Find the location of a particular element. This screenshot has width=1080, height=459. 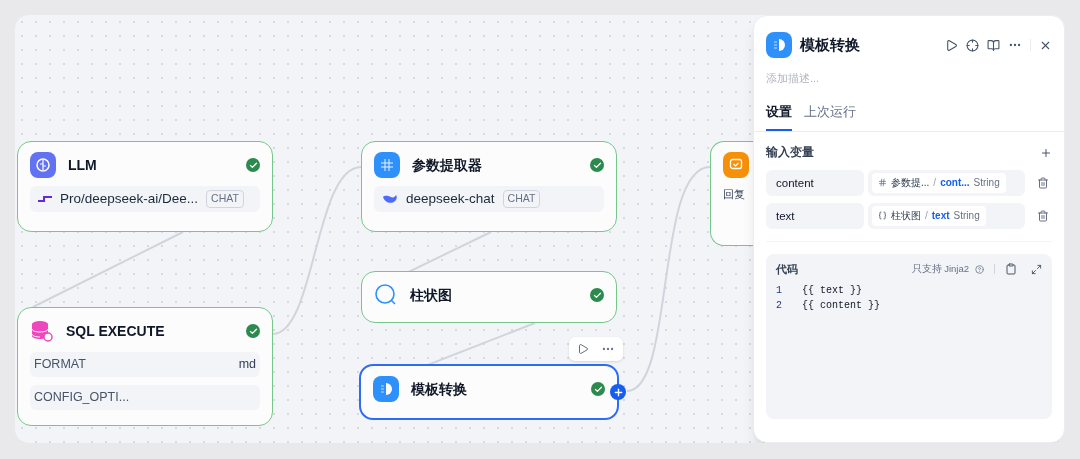

plus-icon is located at coordinates (618, 392).